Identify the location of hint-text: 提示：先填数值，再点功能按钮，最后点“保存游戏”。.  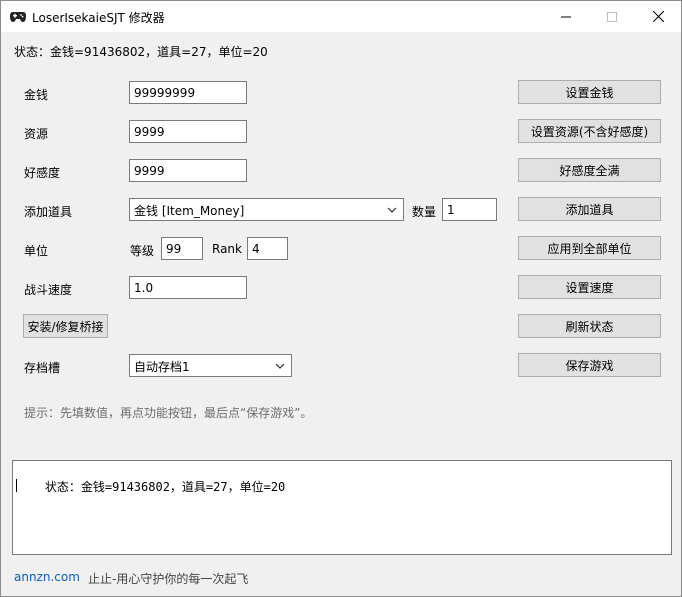
(168, 413).